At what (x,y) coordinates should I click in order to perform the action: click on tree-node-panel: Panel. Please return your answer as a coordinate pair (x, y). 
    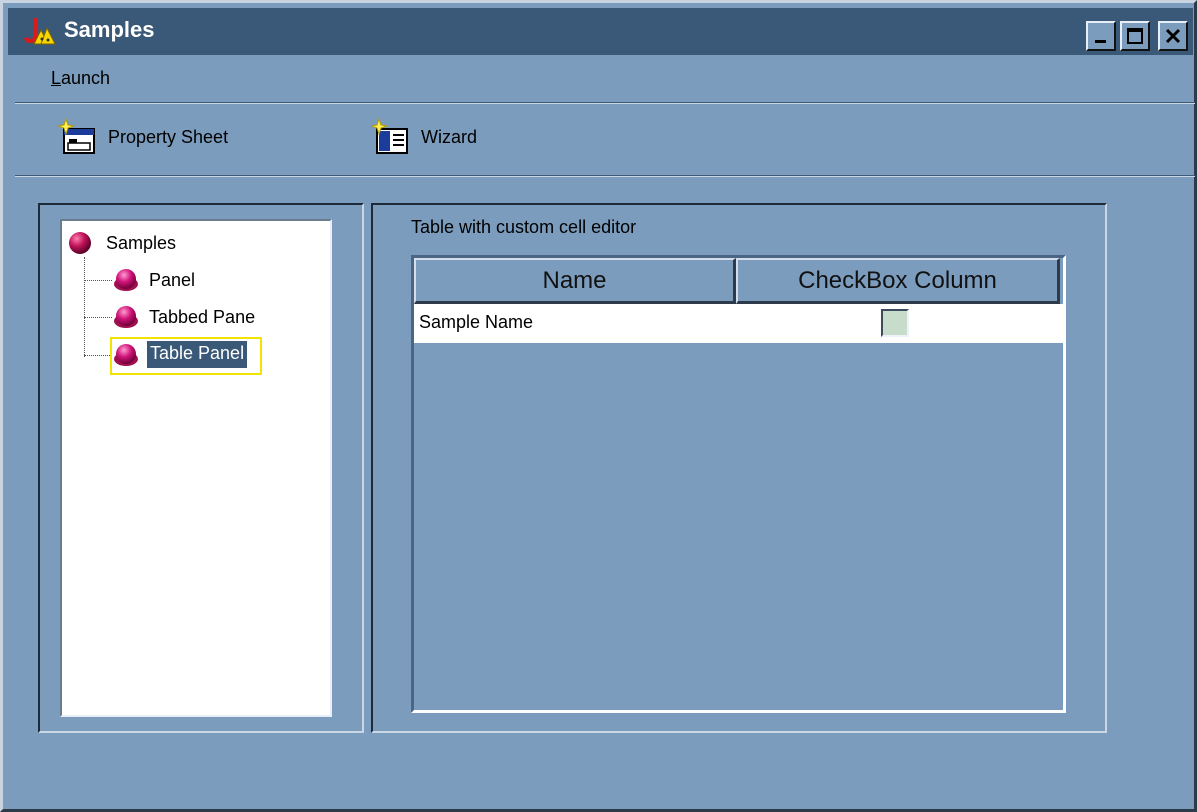
    Looking at the image, I should click on (153, 280).